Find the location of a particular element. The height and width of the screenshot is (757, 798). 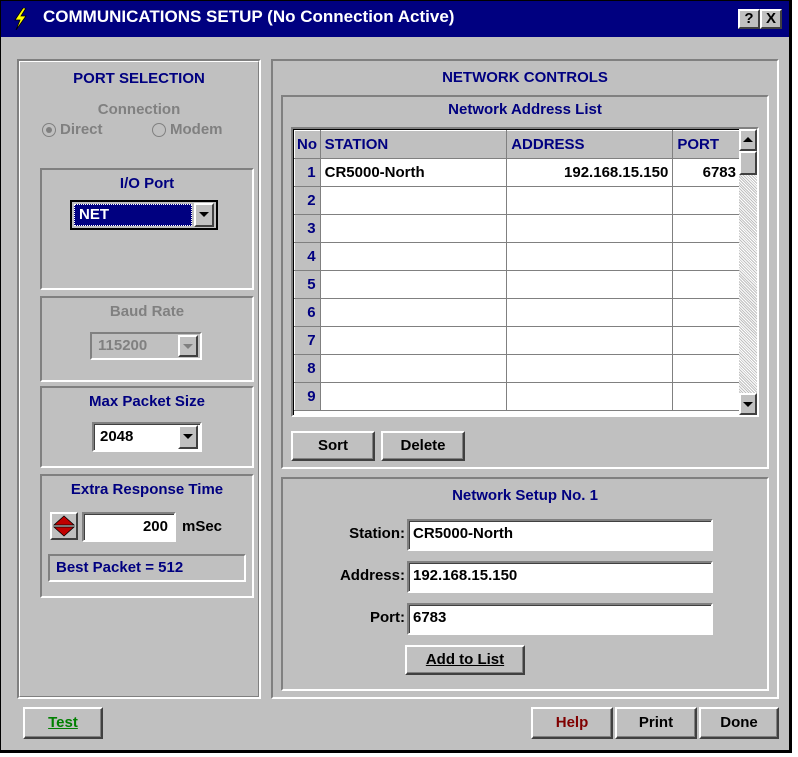

direct-radio: Direct is located at coordinates (92, 130).